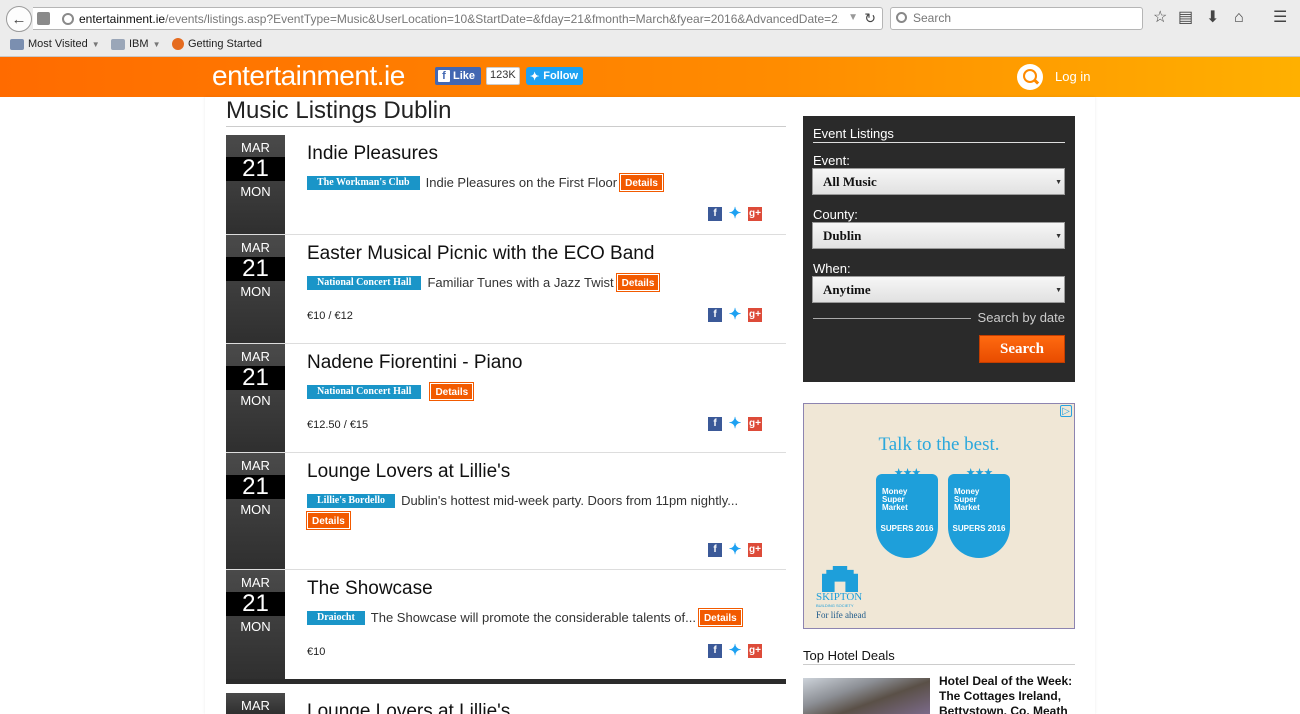  What do you see at coordinates (901, 17) in the screenshot?
I see `search-icon` at bounding box center [901, 17].